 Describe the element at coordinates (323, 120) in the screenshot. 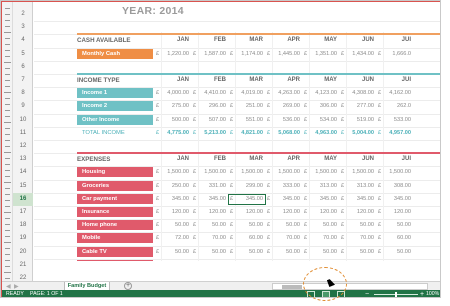

I see `cell-value: 534.00` at that location.